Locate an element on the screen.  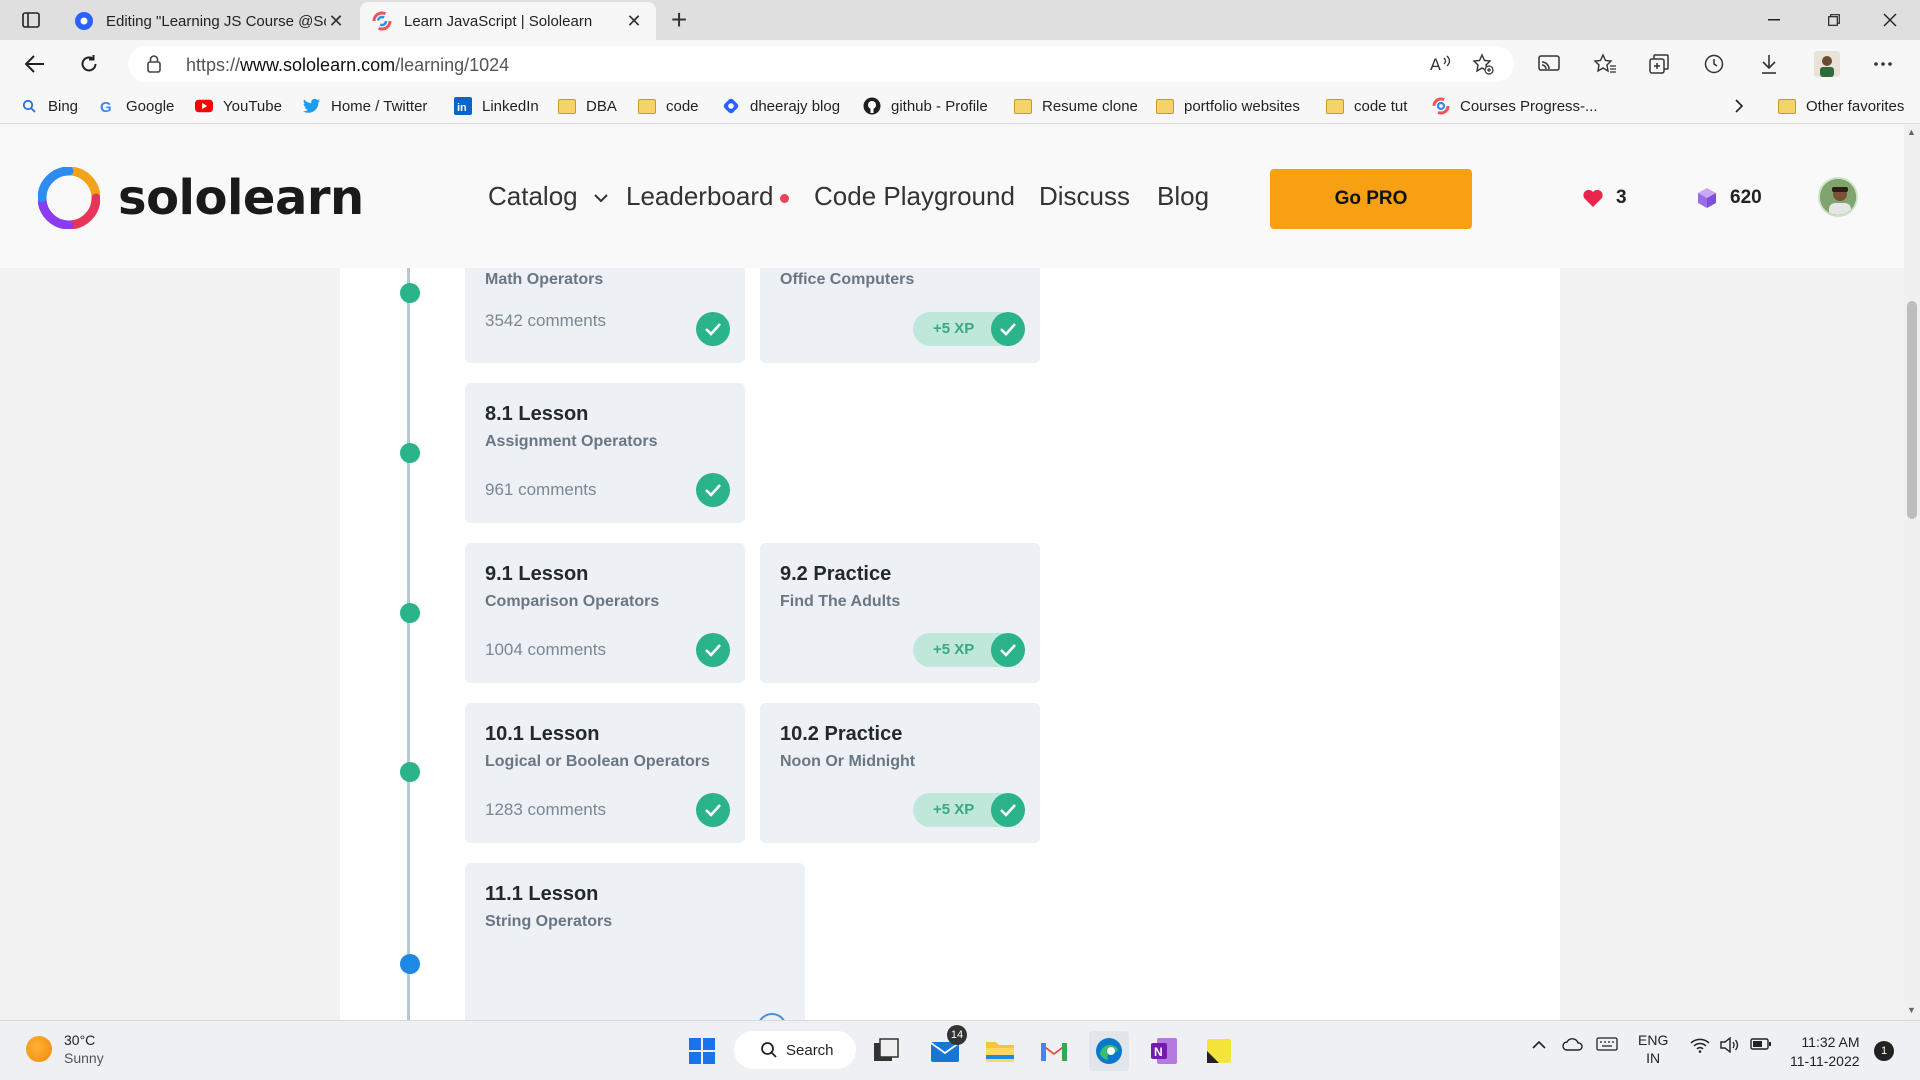
linkedin-icon: in is located at coordinates (463, 106).